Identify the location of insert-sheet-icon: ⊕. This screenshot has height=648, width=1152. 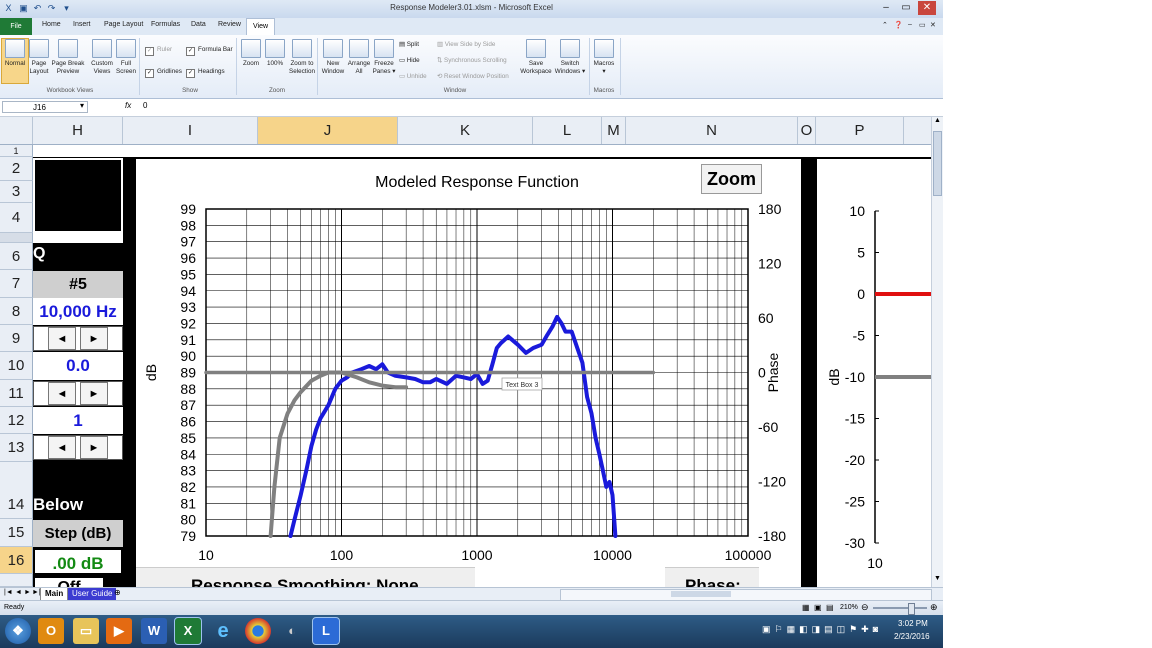
(117, 592).